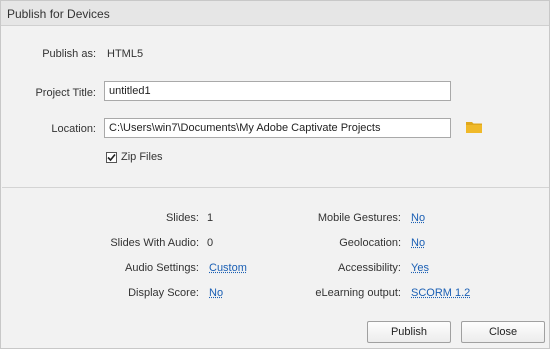  Describe the element at coordinates (182, 218) in the screenshot. I see `slides-label: Slides:` at that location.